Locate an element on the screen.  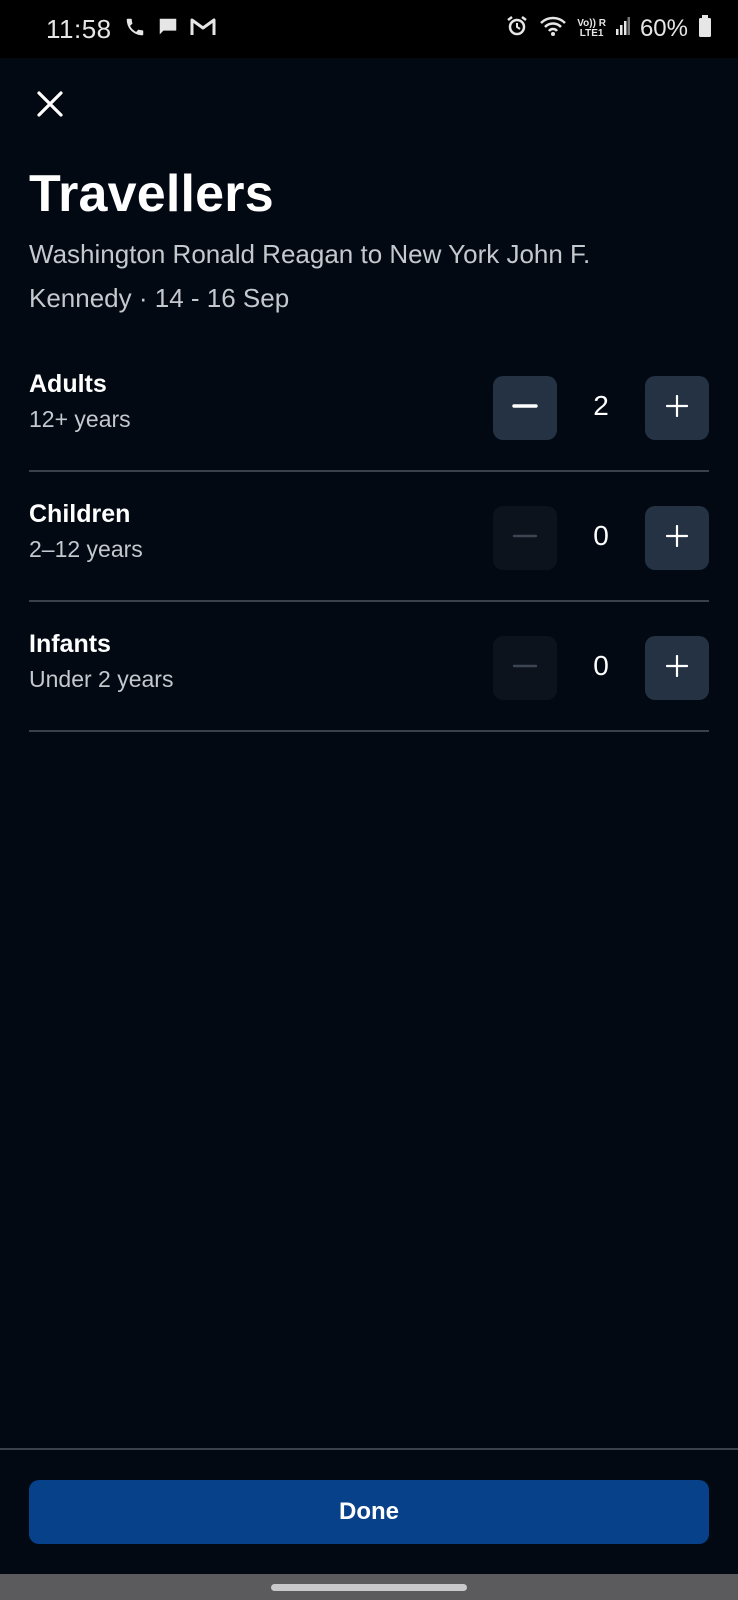
wifi-icon is located at coordinates (553, 28).